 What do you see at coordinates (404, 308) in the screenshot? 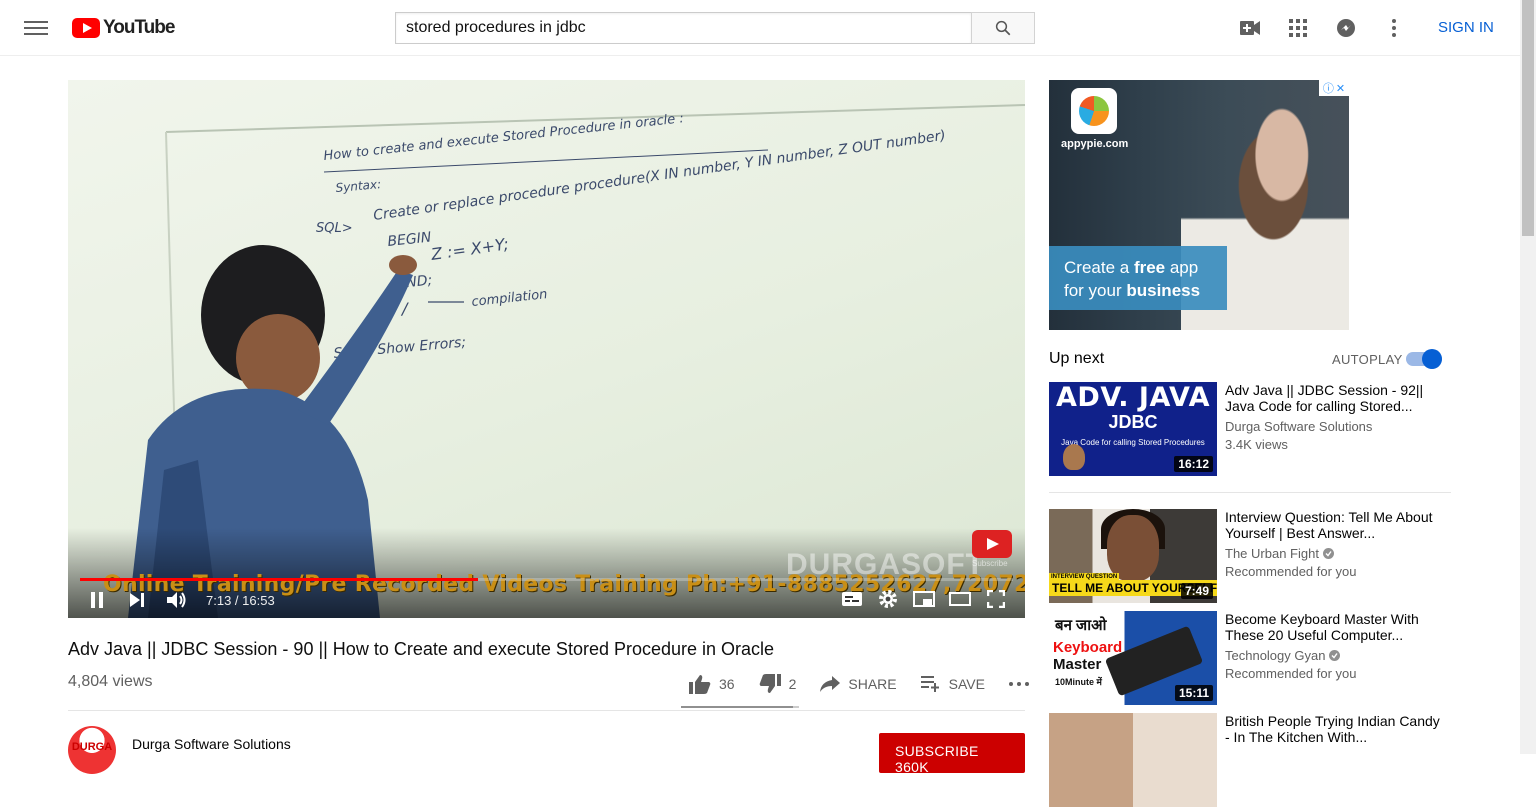
I see `board-line: /` at bounding box center [404, 308].